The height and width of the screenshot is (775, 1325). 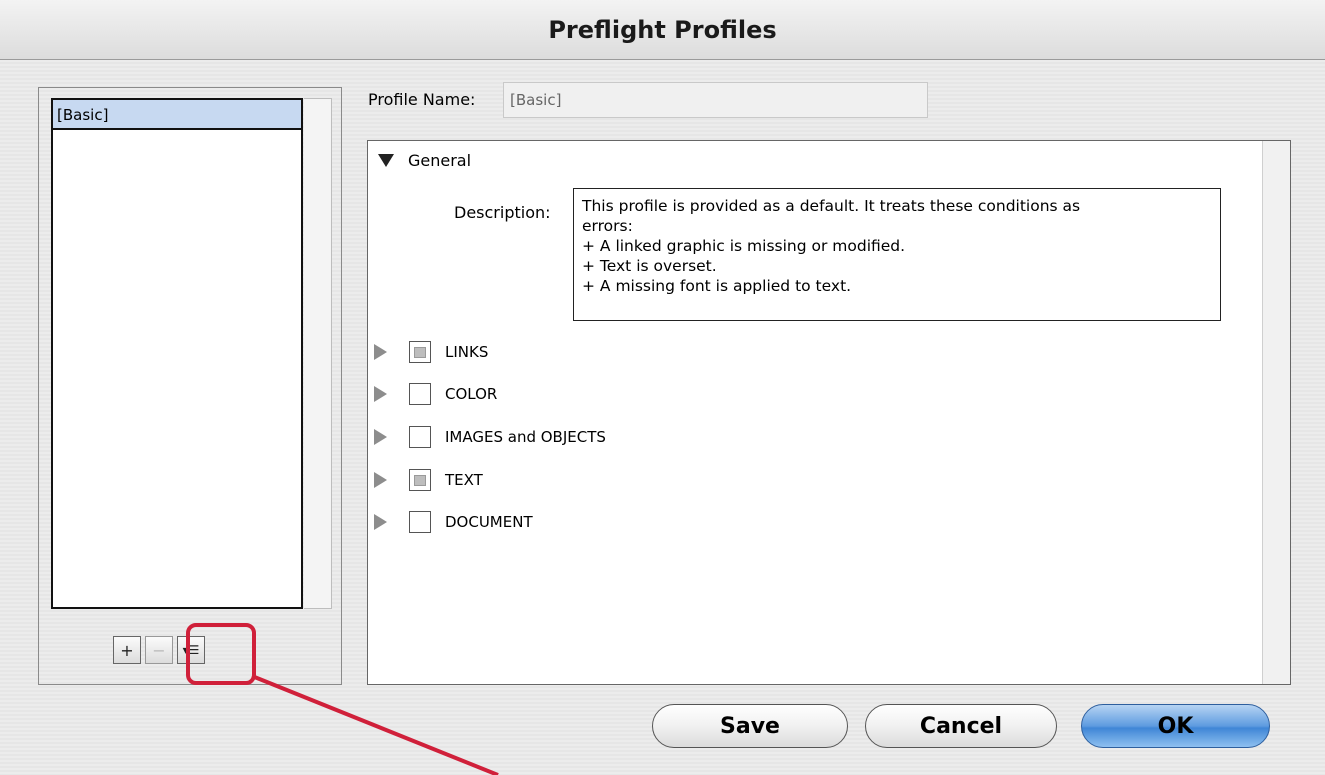 I want to click on category-label: TEXT, so click(x=464, y=480).